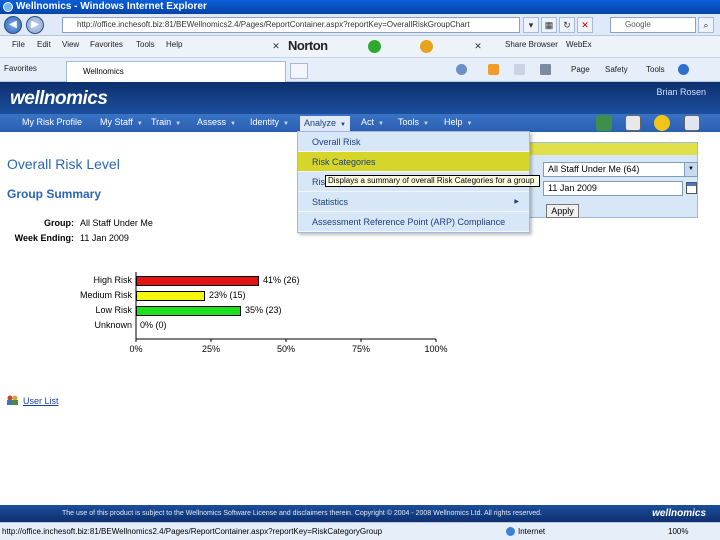 Image resolution: width=720 pixels, height=540 pixels. I want to click on apply-button: Apply, so click(562, 211).